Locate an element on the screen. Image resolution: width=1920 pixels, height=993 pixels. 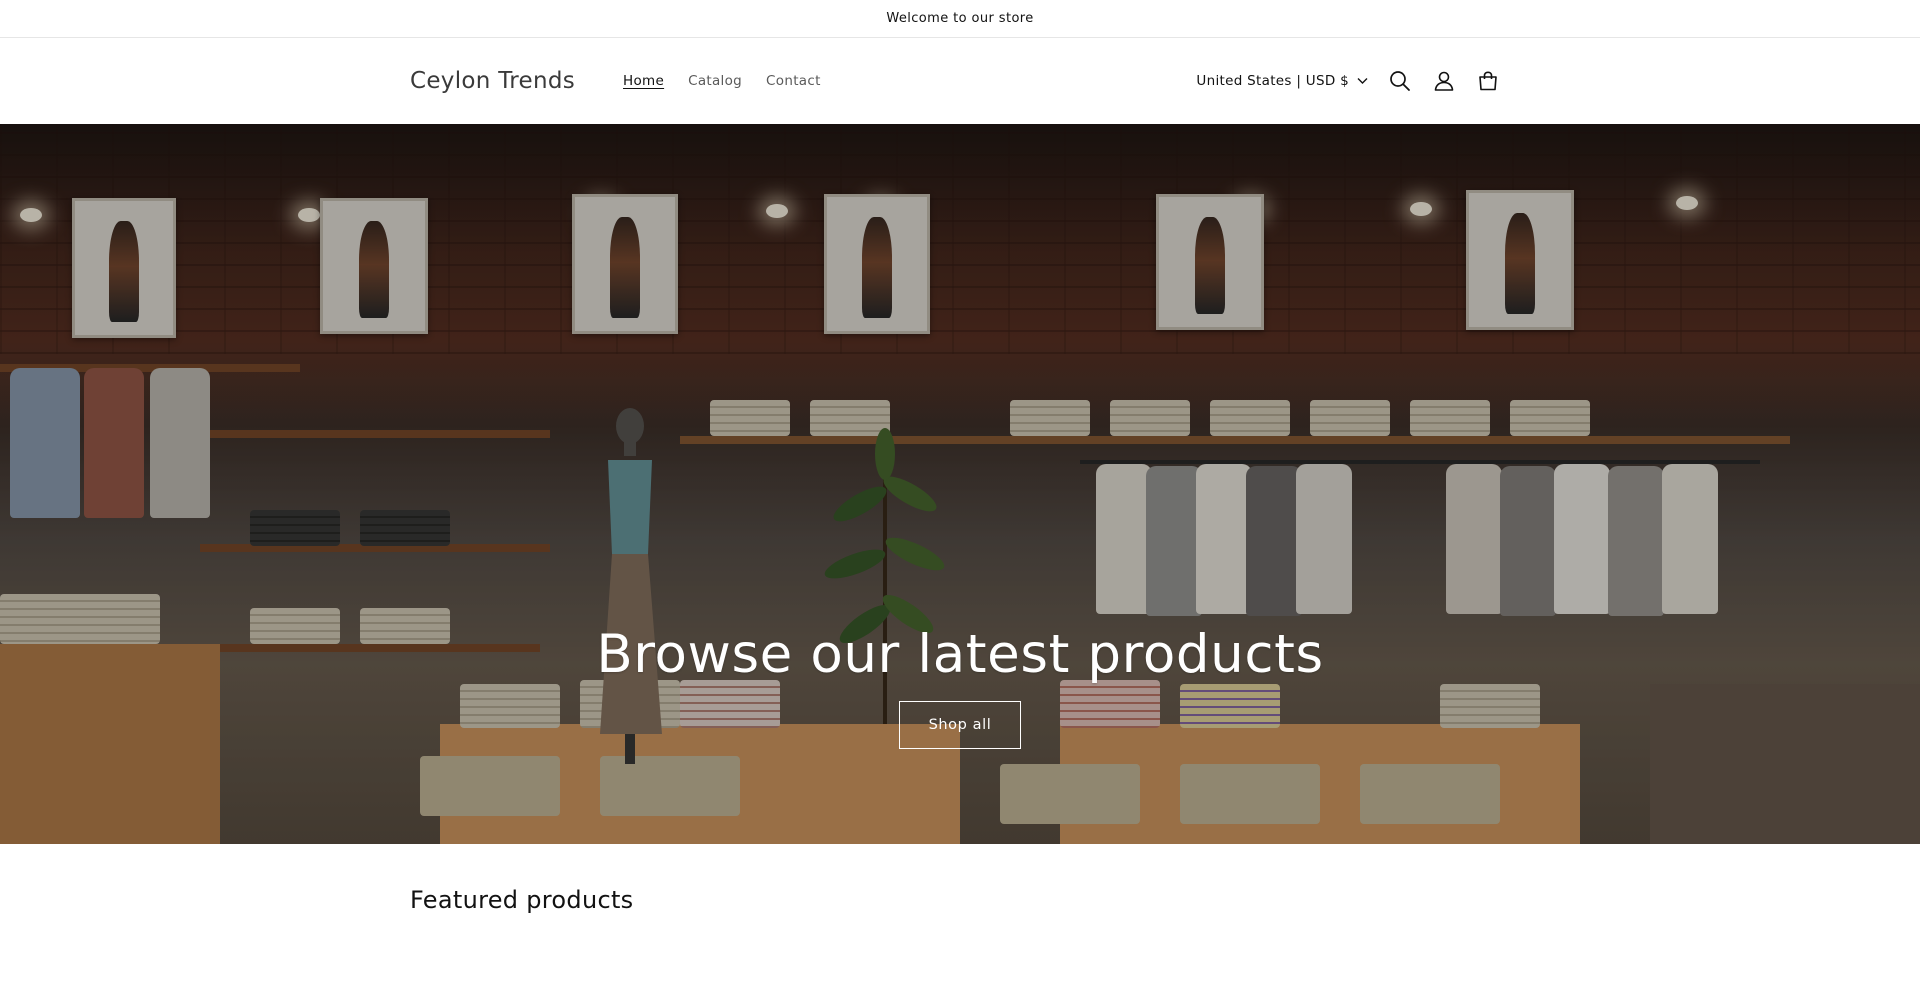
main-nav: Home Catalog Contact is located at coordinates (722, 81).